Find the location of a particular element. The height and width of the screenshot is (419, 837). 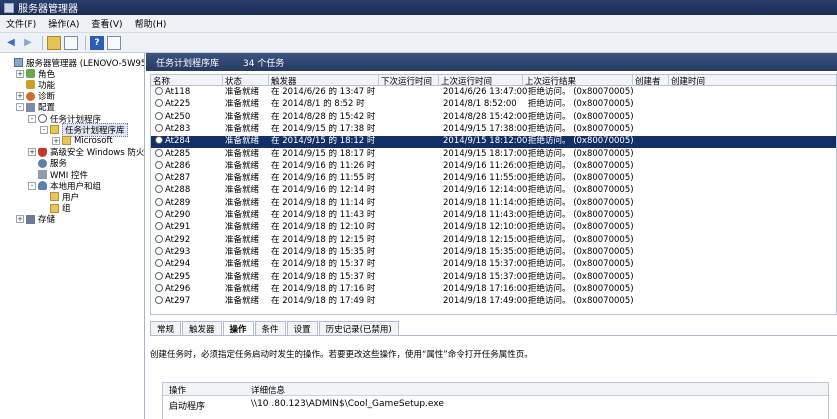

tab: 触发器 is located at coordinates (202, 328).